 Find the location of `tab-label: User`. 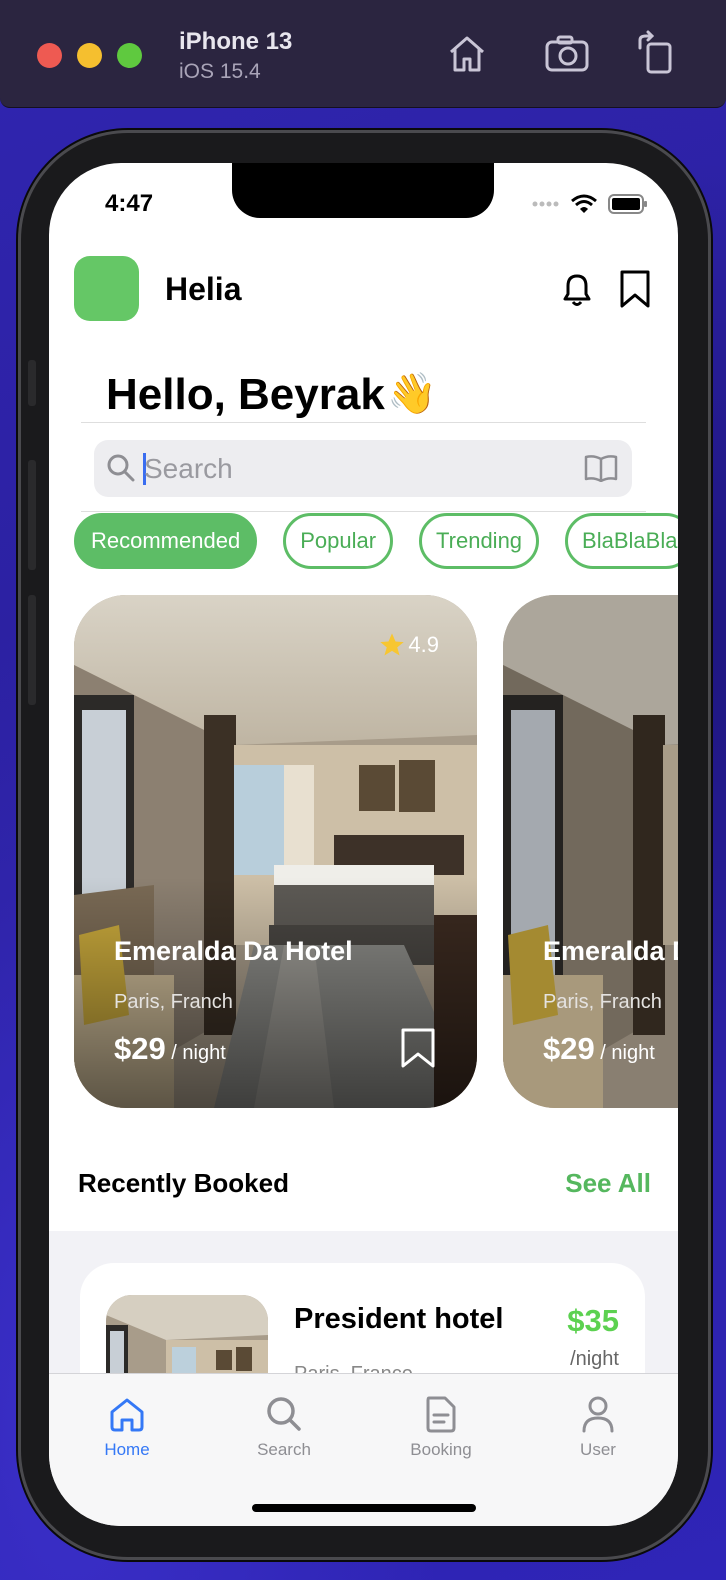

tab-label: User is located at coordinates (598, 1449).